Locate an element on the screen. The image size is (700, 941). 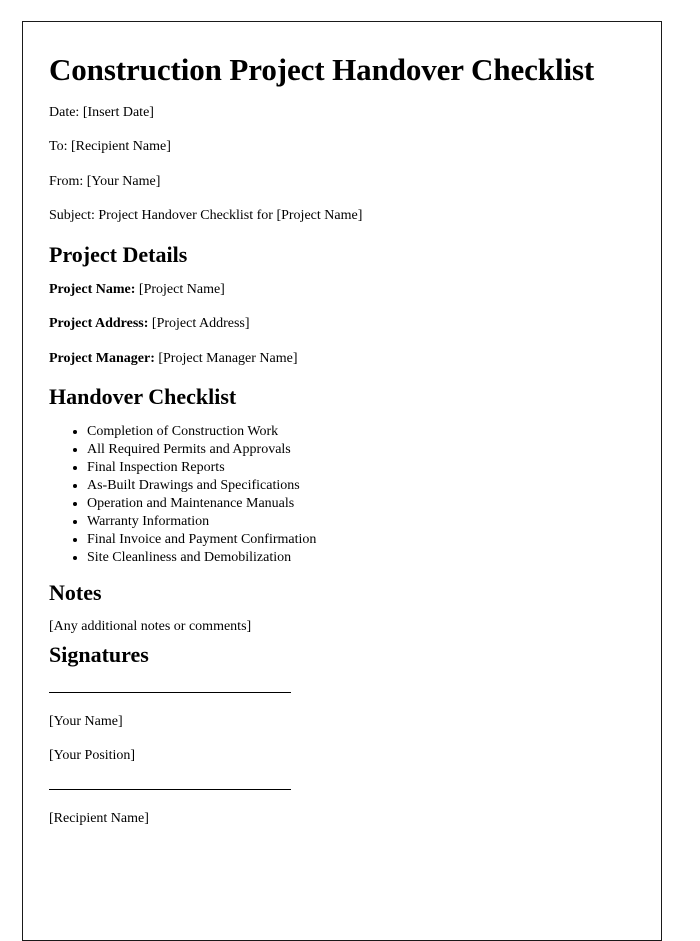
section-heading-notes: Notes is located at coordinates (75, 592).